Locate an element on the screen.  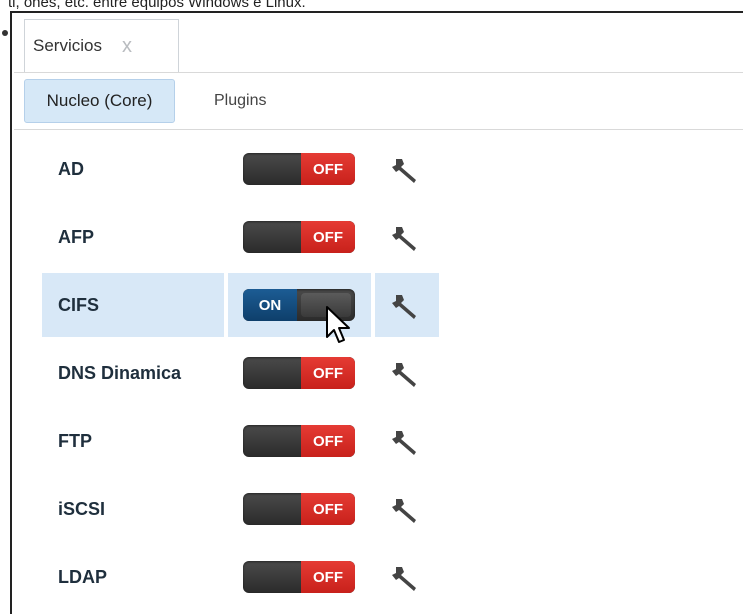
toggle-state: ON is located at coordinates (270, 305).